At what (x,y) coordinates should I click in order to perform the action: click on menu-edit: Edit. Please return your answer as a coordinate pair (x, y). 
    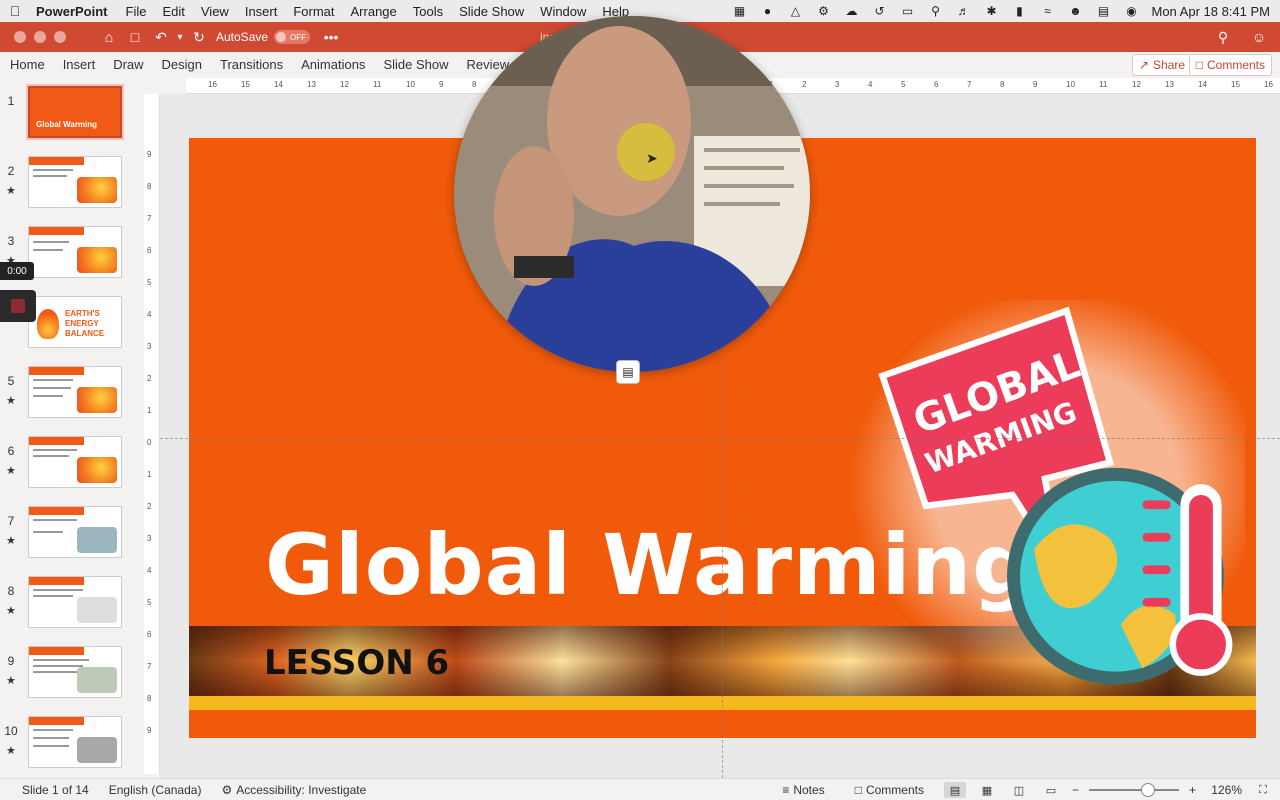
    Looking at the image, I should click on (173, 11).